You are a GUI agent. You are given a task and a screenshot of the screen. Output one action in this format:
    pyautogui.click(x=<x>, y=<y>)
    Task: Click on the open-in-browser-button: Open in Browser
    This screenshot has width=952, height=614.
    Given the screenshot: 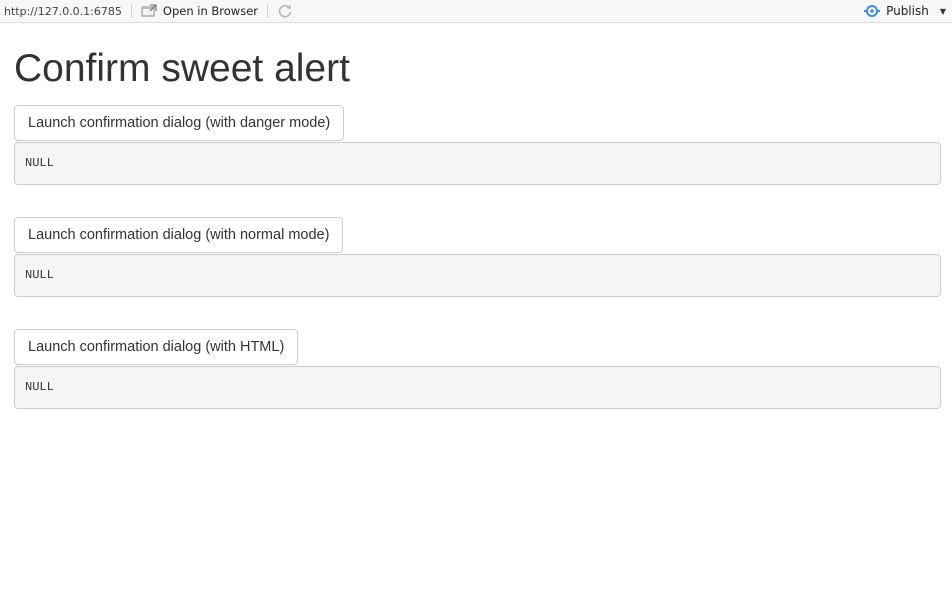 What is the action you would take?
    pyautogui.click(x=199, y=11)
    